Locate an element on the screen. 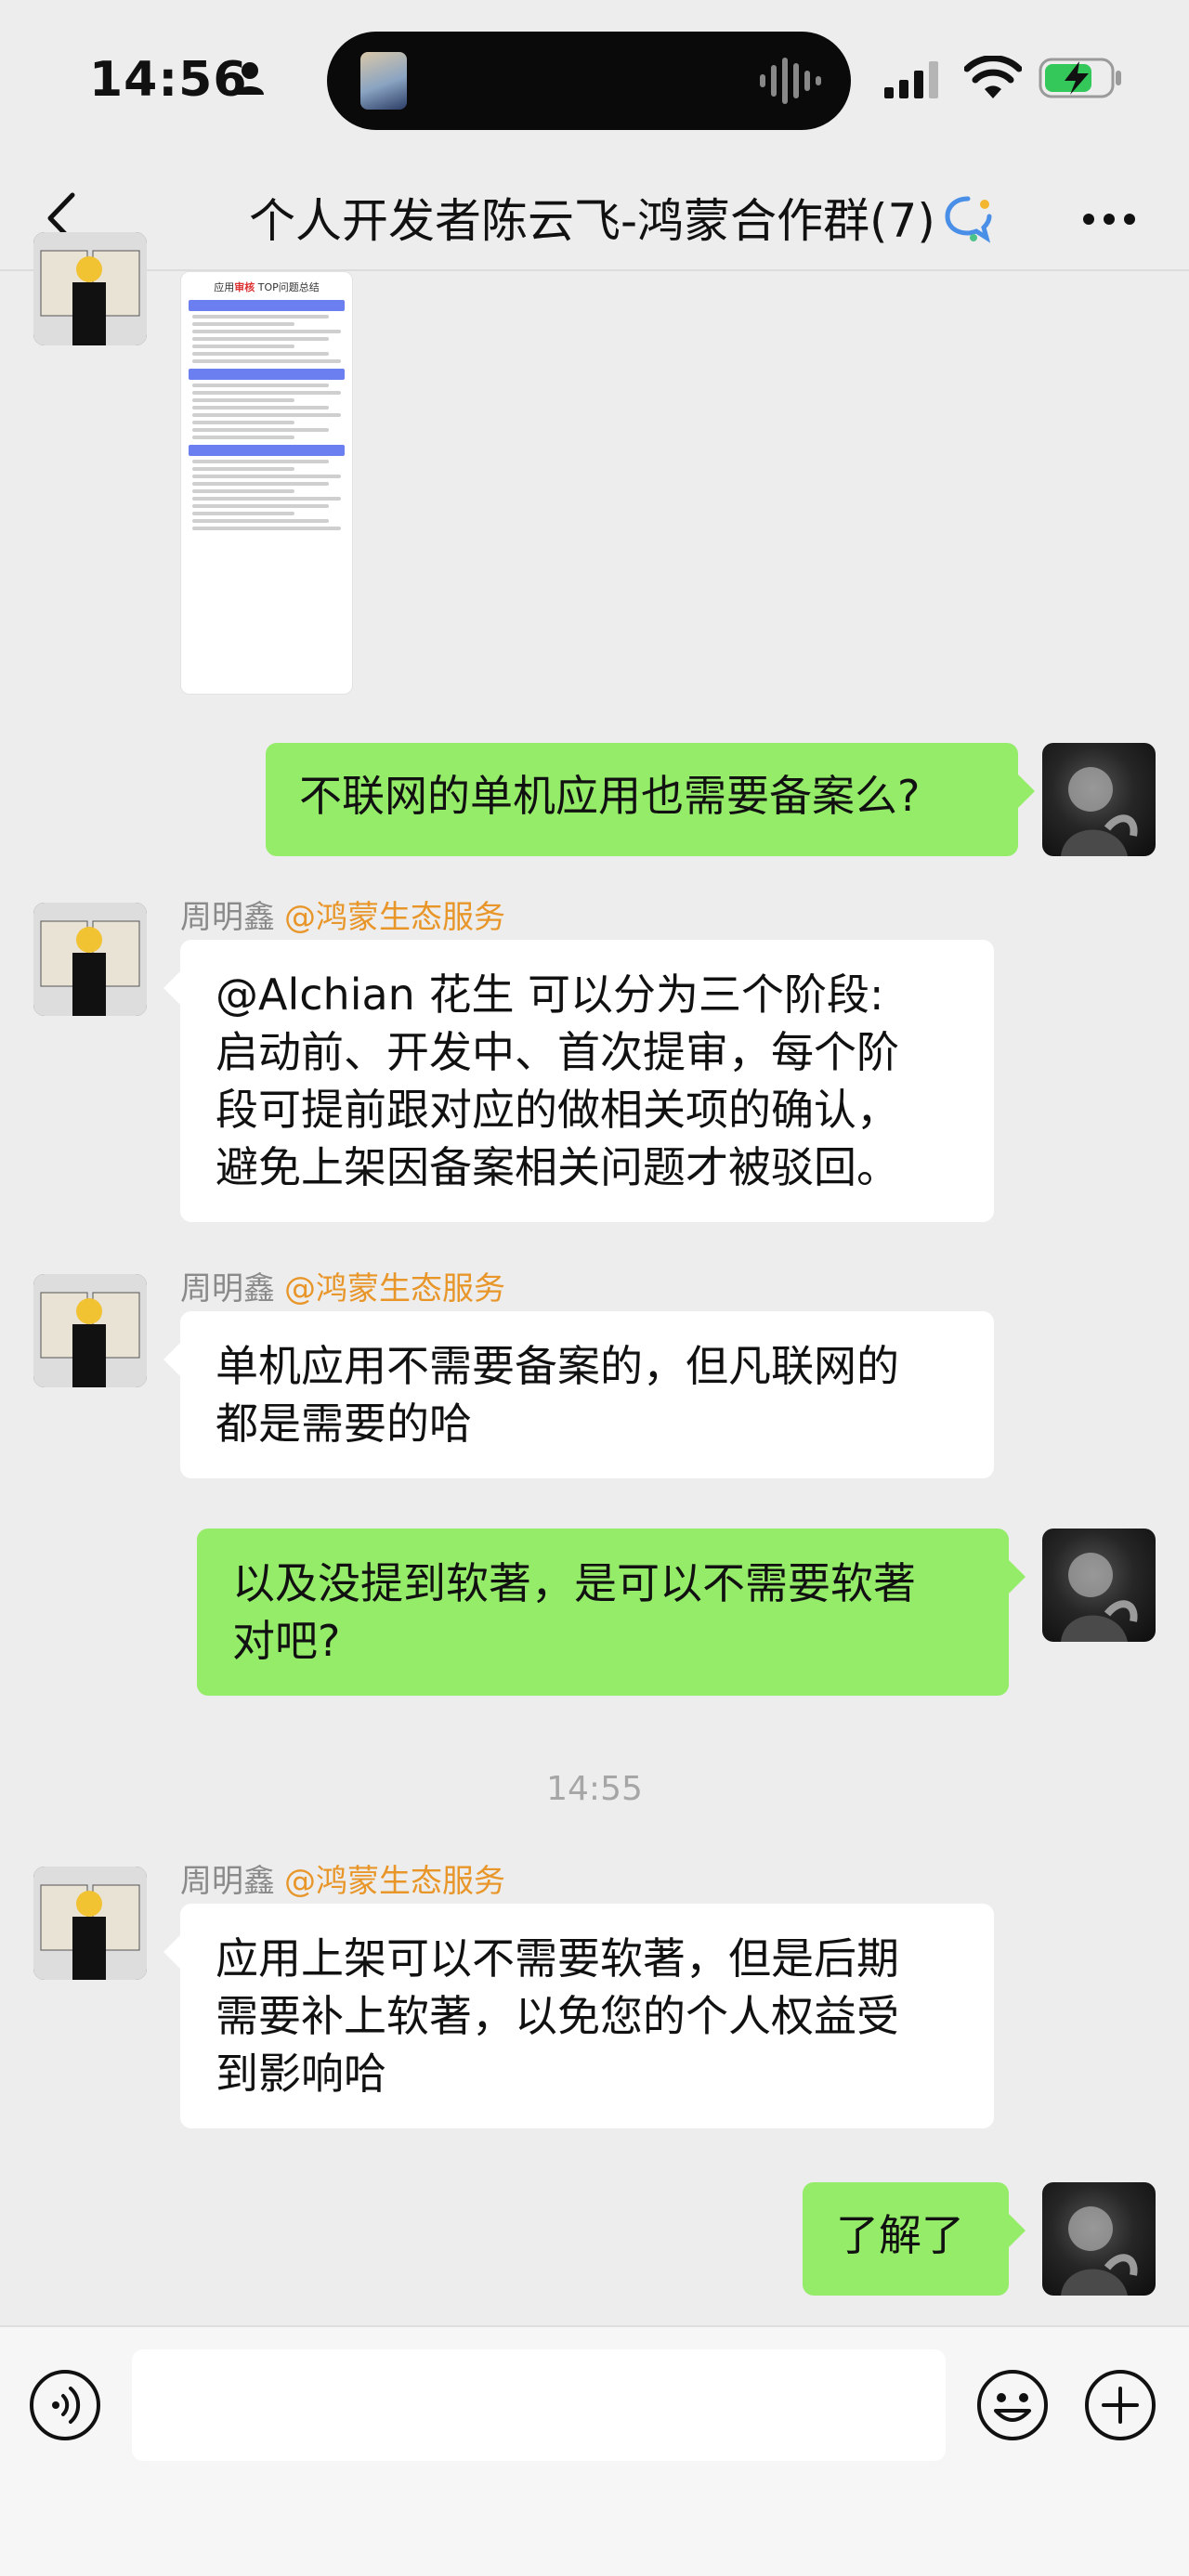 The width and height of the screenshot is (1189, 2576). message-input is located at coordinates (539, 2405).